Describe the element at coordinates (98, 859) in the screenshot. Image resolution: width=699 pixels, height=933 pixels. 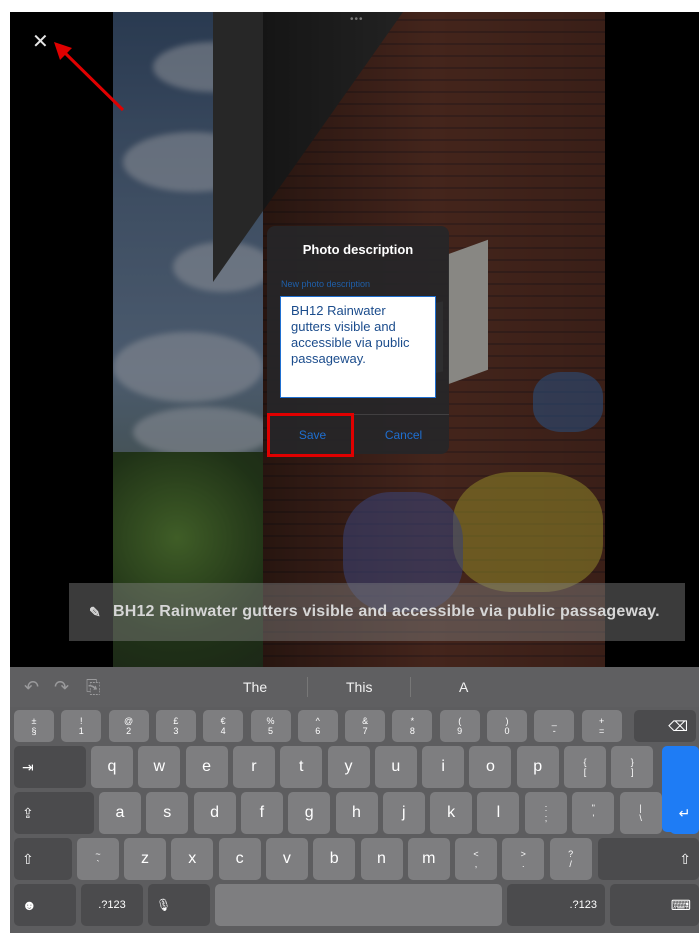
I see `key-backtick: ~ `` at that location.